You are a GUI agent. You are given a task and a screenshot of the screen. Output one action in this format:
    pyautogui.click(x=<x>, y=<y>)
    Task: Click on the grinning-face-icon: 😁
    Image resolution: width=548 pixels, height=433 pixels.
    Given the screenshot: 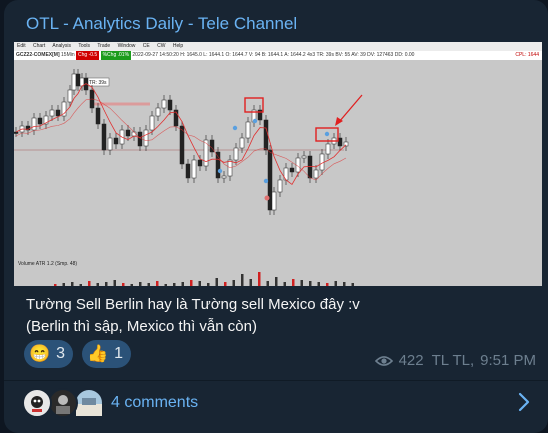 What is the action you would take?
    pyautogui.click(x=40, y=353)
    